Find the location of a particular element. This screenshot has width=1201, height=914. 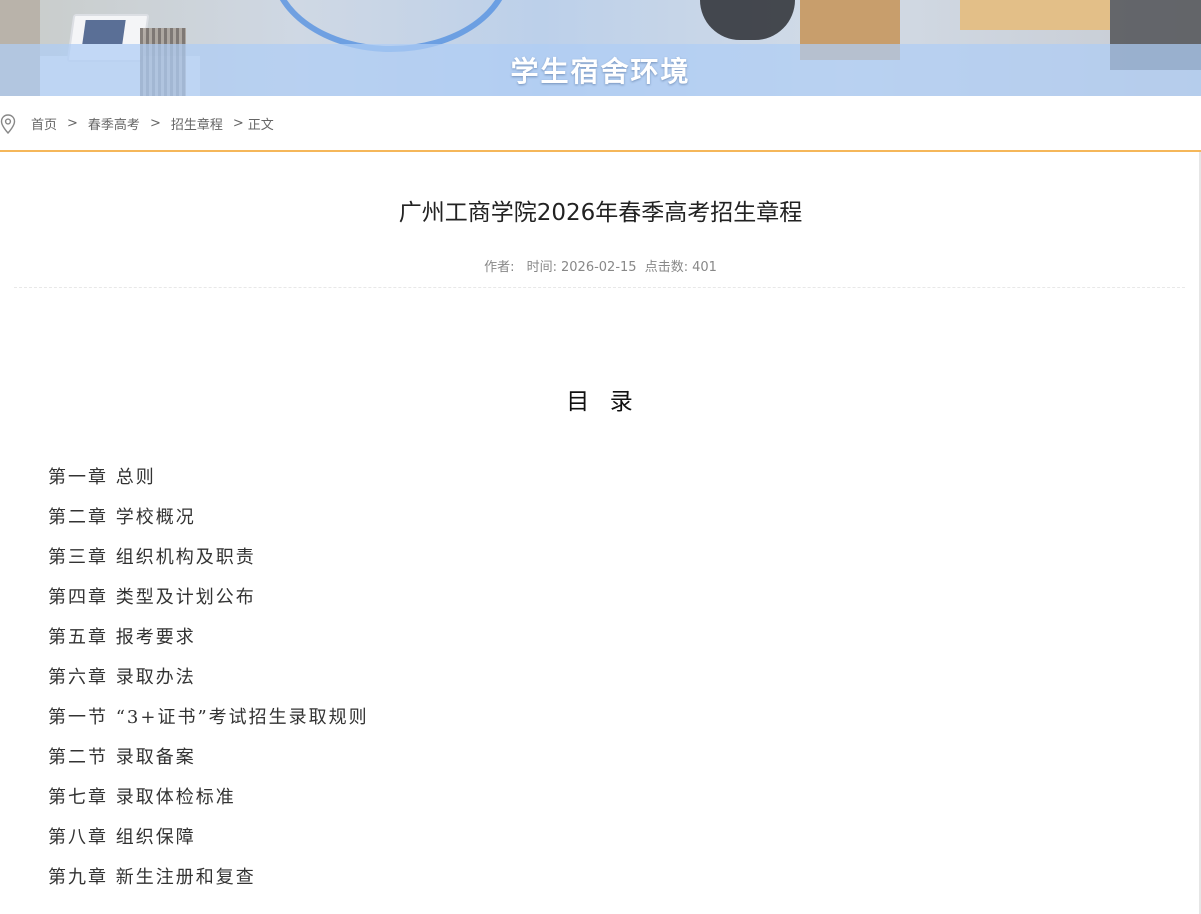

banner-title: 学生宿舍环境 is located at coordinates (600, 71).